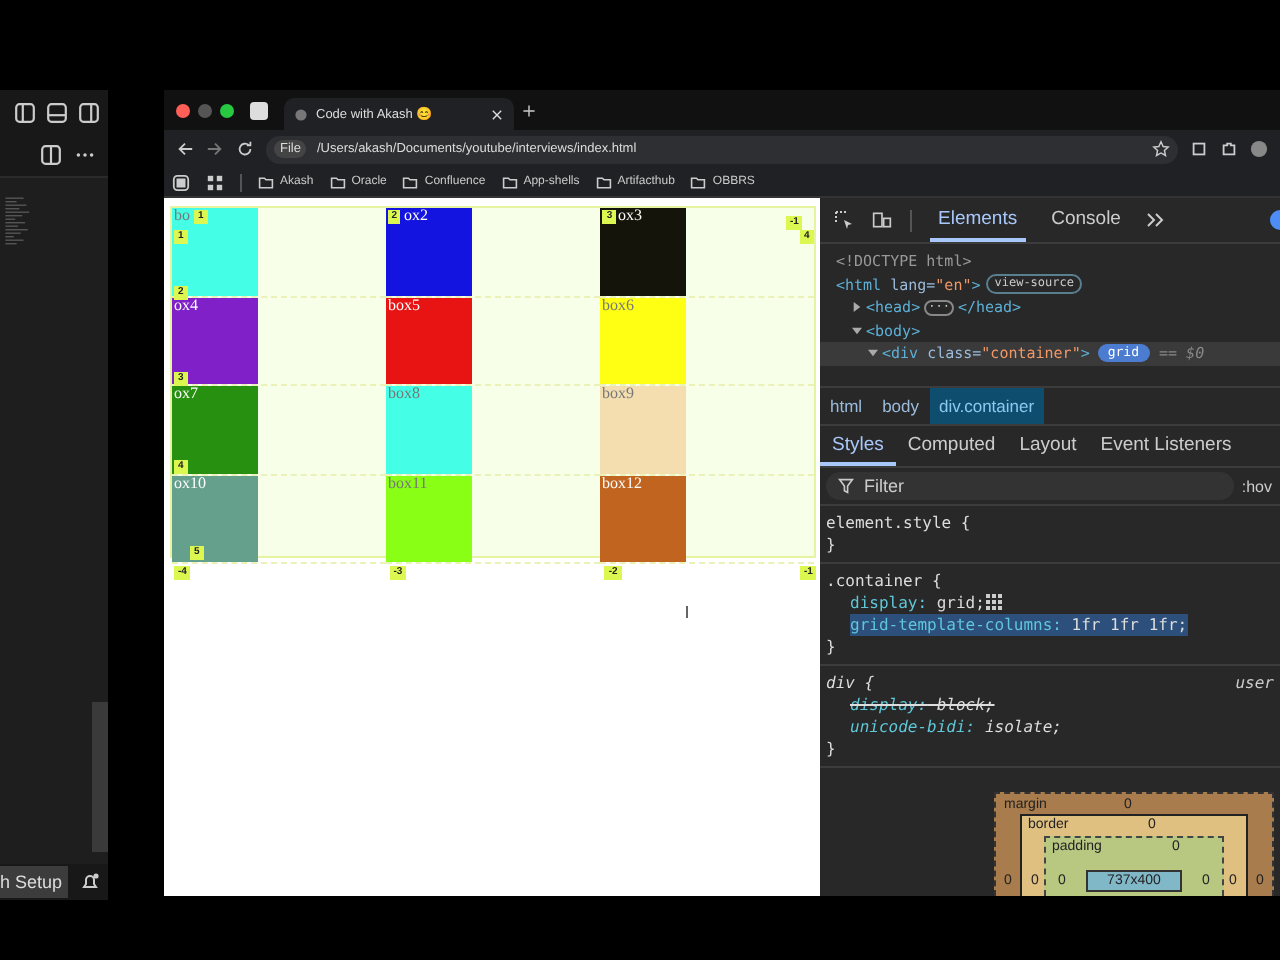  What do you see at coordinates (951, 446) in the screenshot?
I see `styles-tab: Computed` at bounding box center [951, 446].